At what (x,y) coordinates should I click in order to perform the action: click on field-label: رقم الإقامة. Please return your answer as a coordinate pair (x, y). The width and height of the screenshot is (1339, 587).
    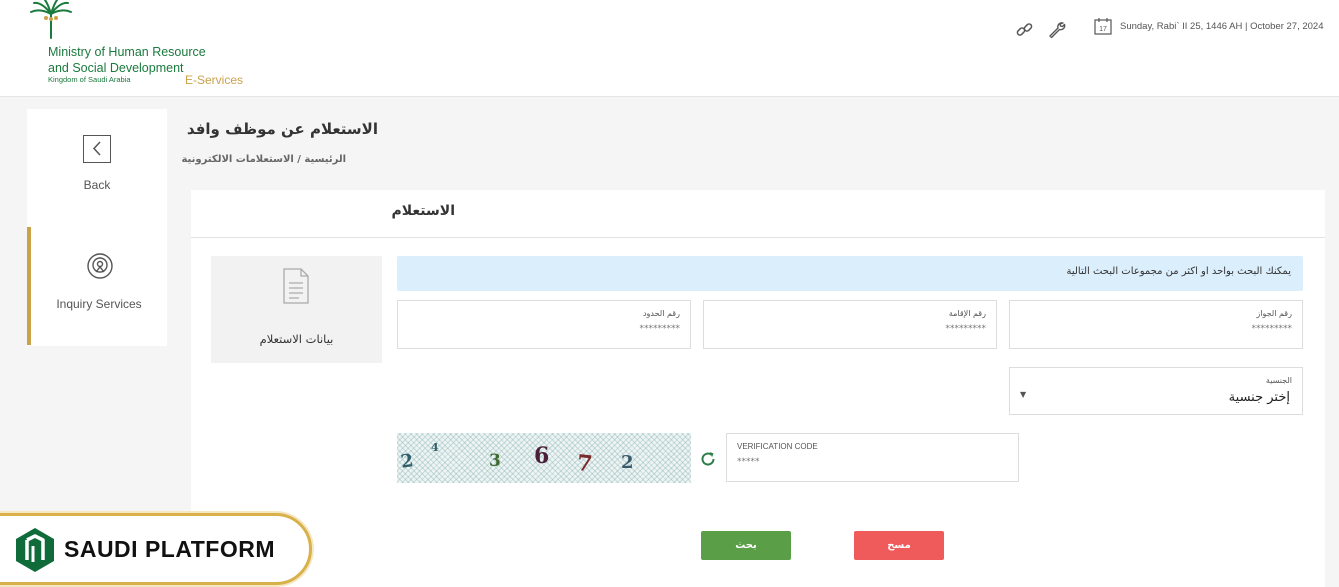
    Looking at the image, I should click on (967, 313).